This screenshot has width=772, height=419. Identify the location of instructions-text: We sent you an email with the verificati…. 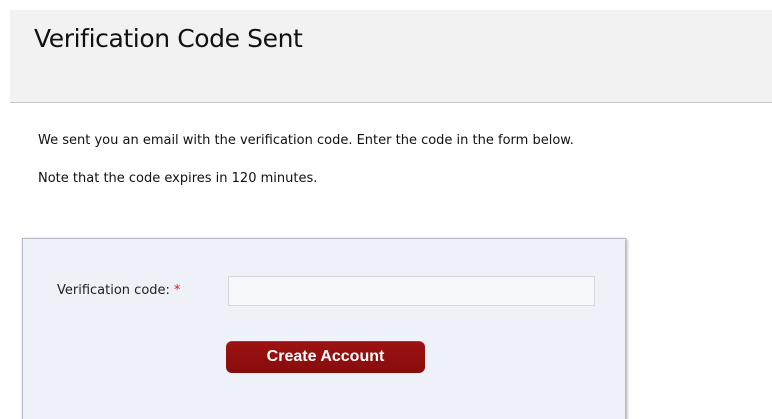
(306, 140).